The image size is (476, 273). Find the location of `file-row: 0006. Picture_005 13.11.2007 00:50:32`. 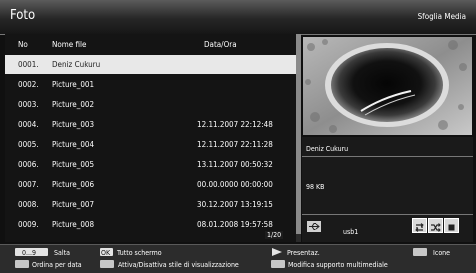

file-row: 0006. Picture_005 13.11.2007 00:50:32 is located at coordinates (150, 164).